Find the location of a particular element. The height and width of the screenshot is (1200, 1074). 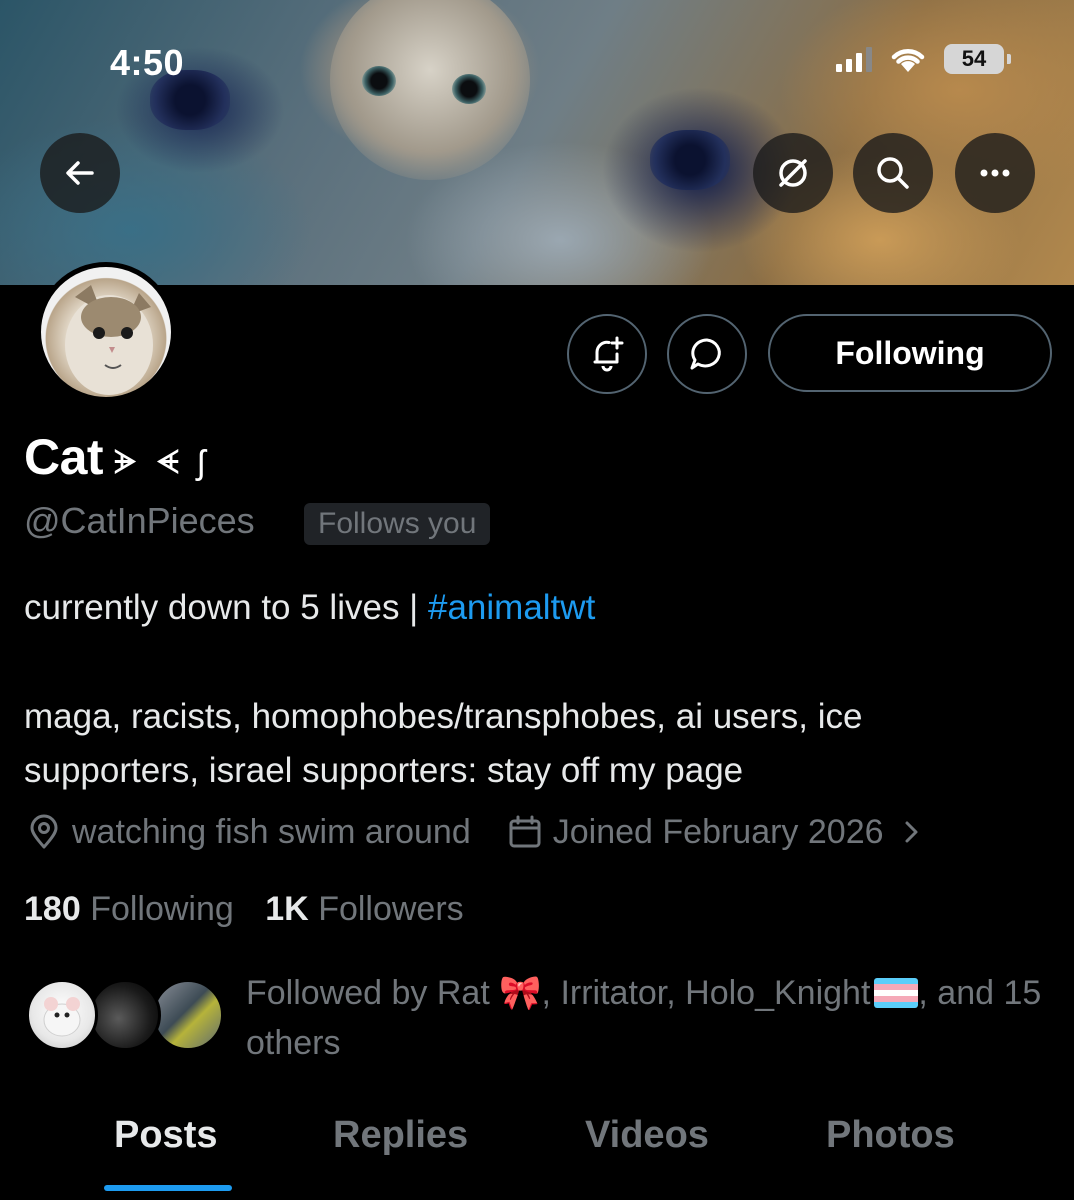

search-button is located at coordinates (893, 173).